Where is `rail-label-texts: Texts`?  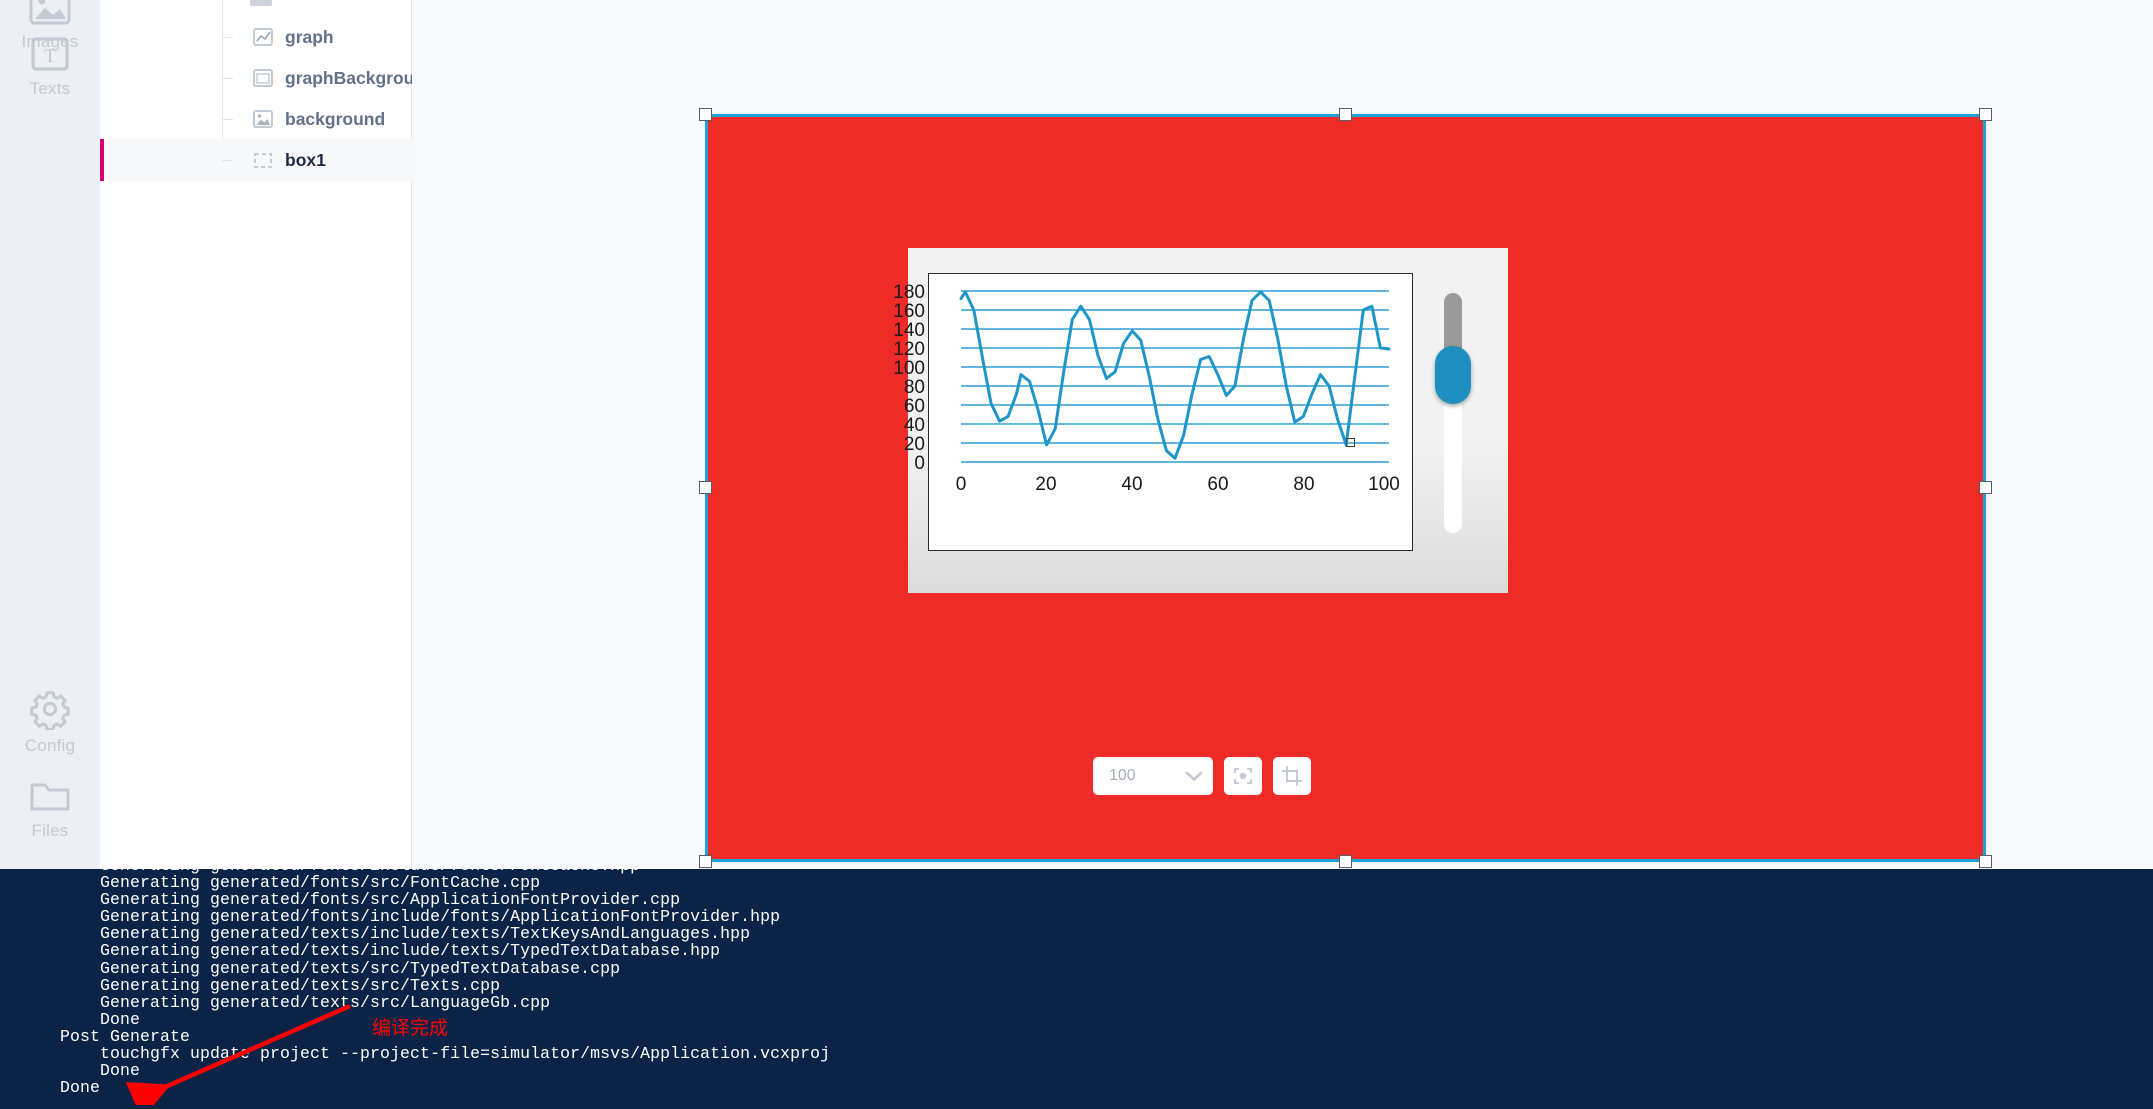
rail-label-texts: Texts is located at coordinates (50, 88).